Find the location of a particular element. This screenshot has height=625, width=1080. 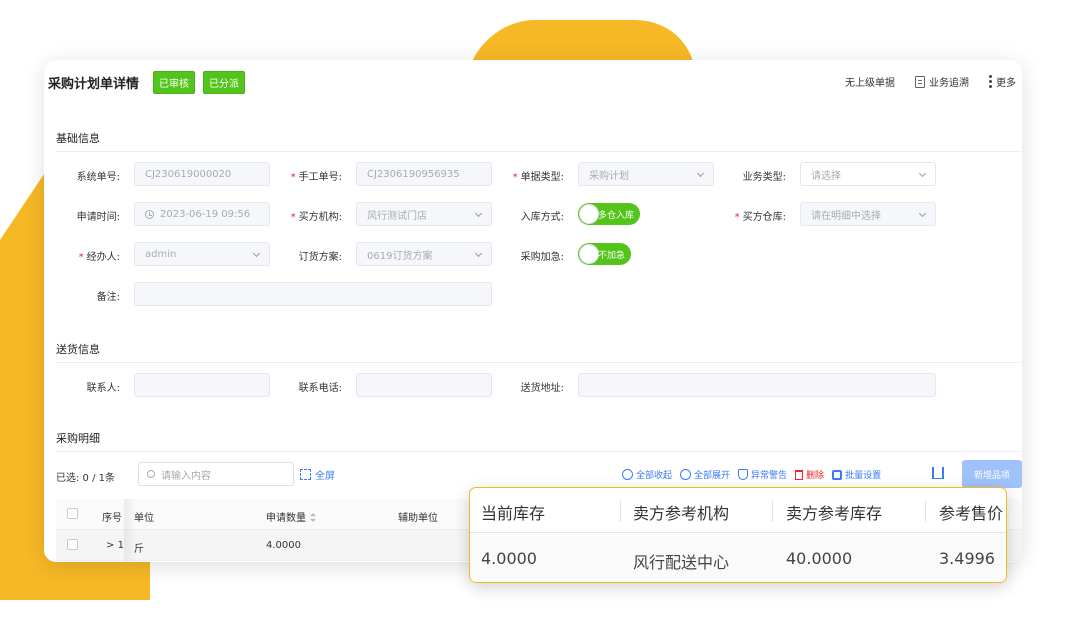

manual-no-field: CJ2306190956935 is located at coordinates (424, 174).